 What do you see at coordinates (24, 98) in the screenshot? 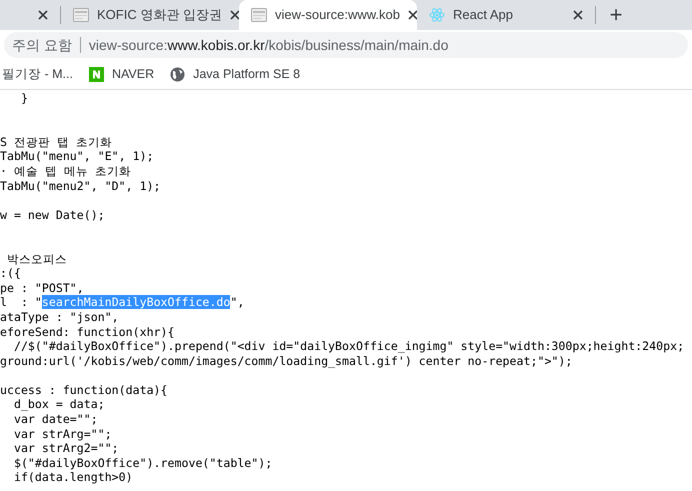
I see `code-line: }` at bounding box center [24, 98].